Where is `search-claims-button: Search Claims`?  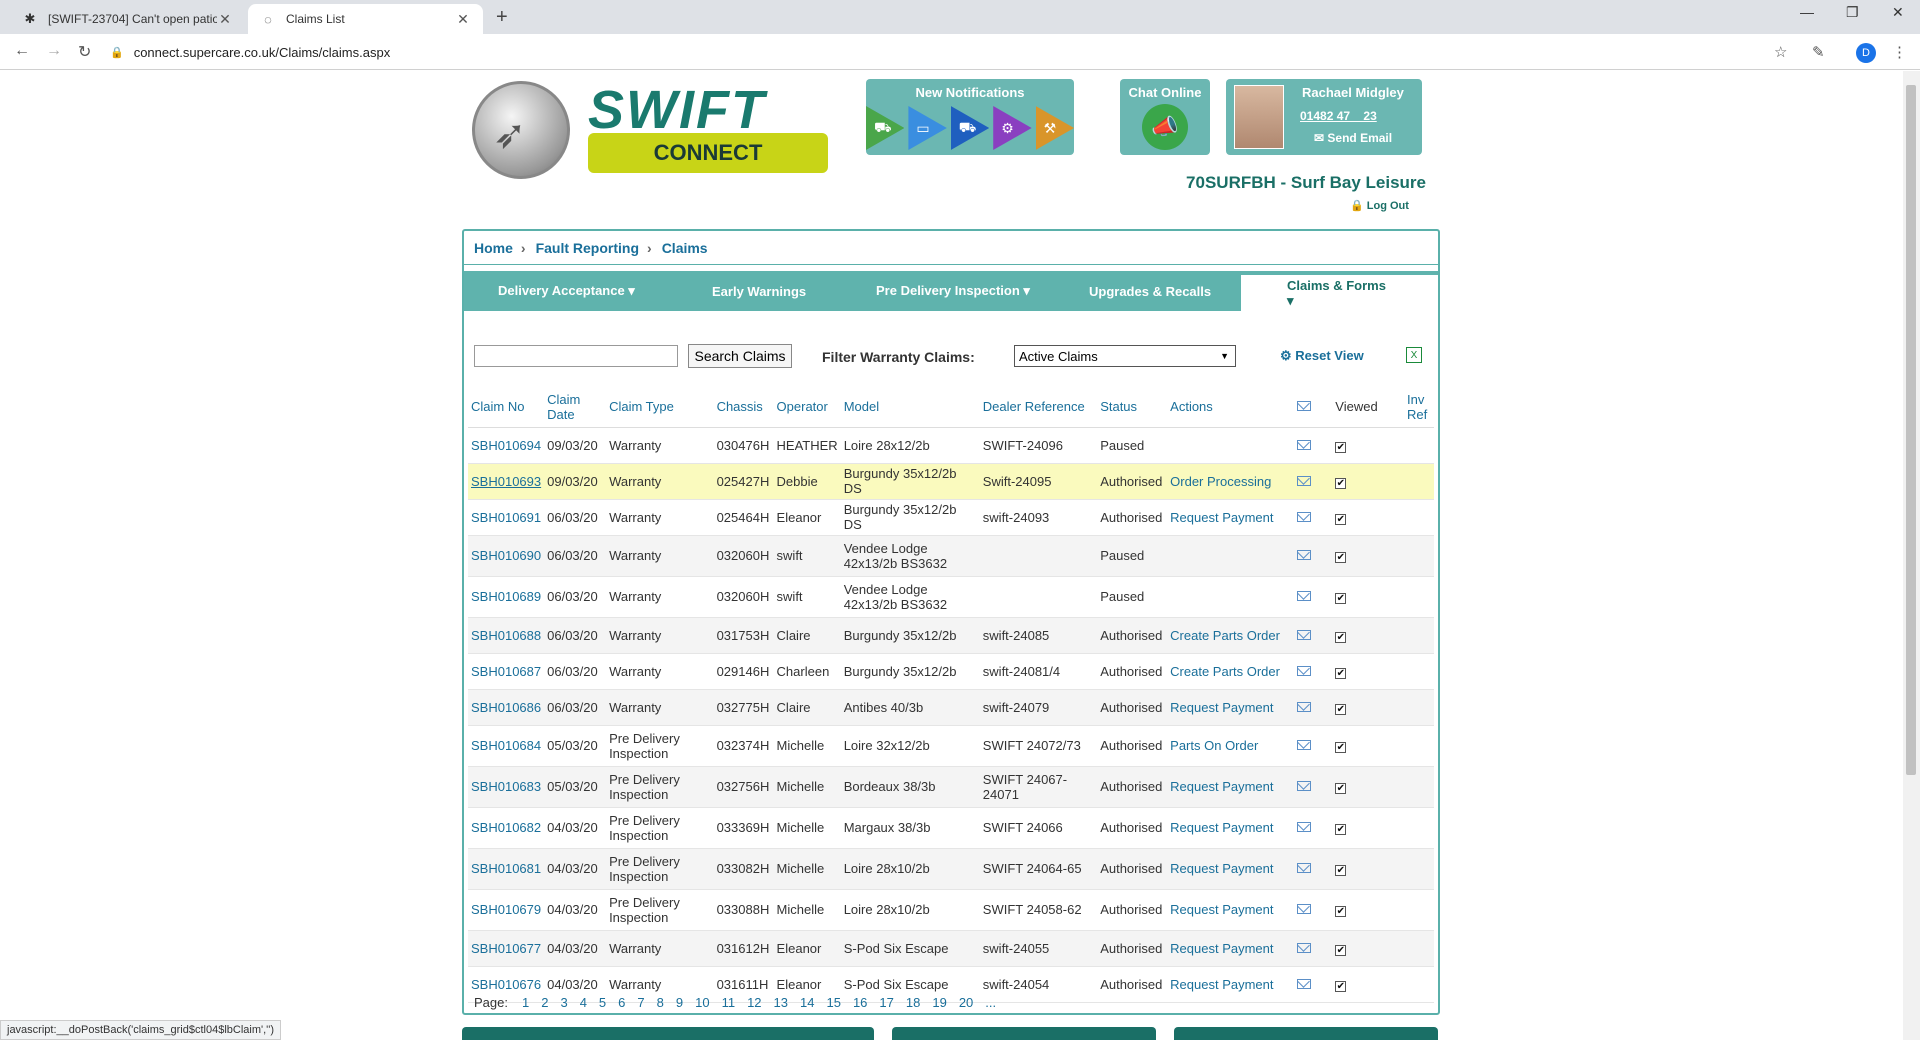 search-claims-button: Search Claims is located at coordinates (740, 356).